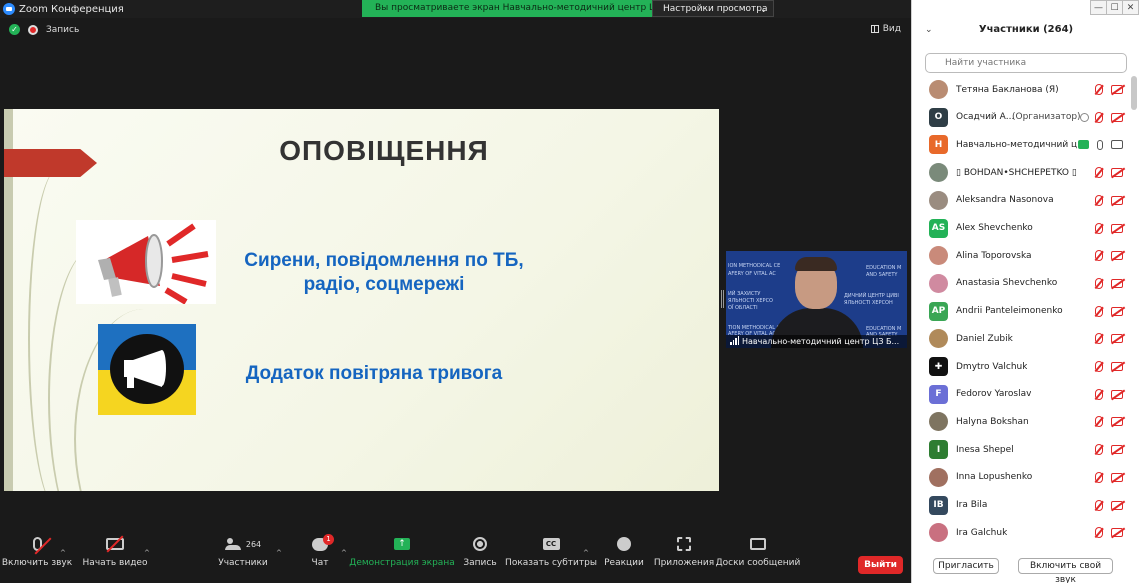 The width and height of the screenshot is (1139, 583). I want to click on slide-title: ОПОВІЩЕННЯ, so click(384, 150).